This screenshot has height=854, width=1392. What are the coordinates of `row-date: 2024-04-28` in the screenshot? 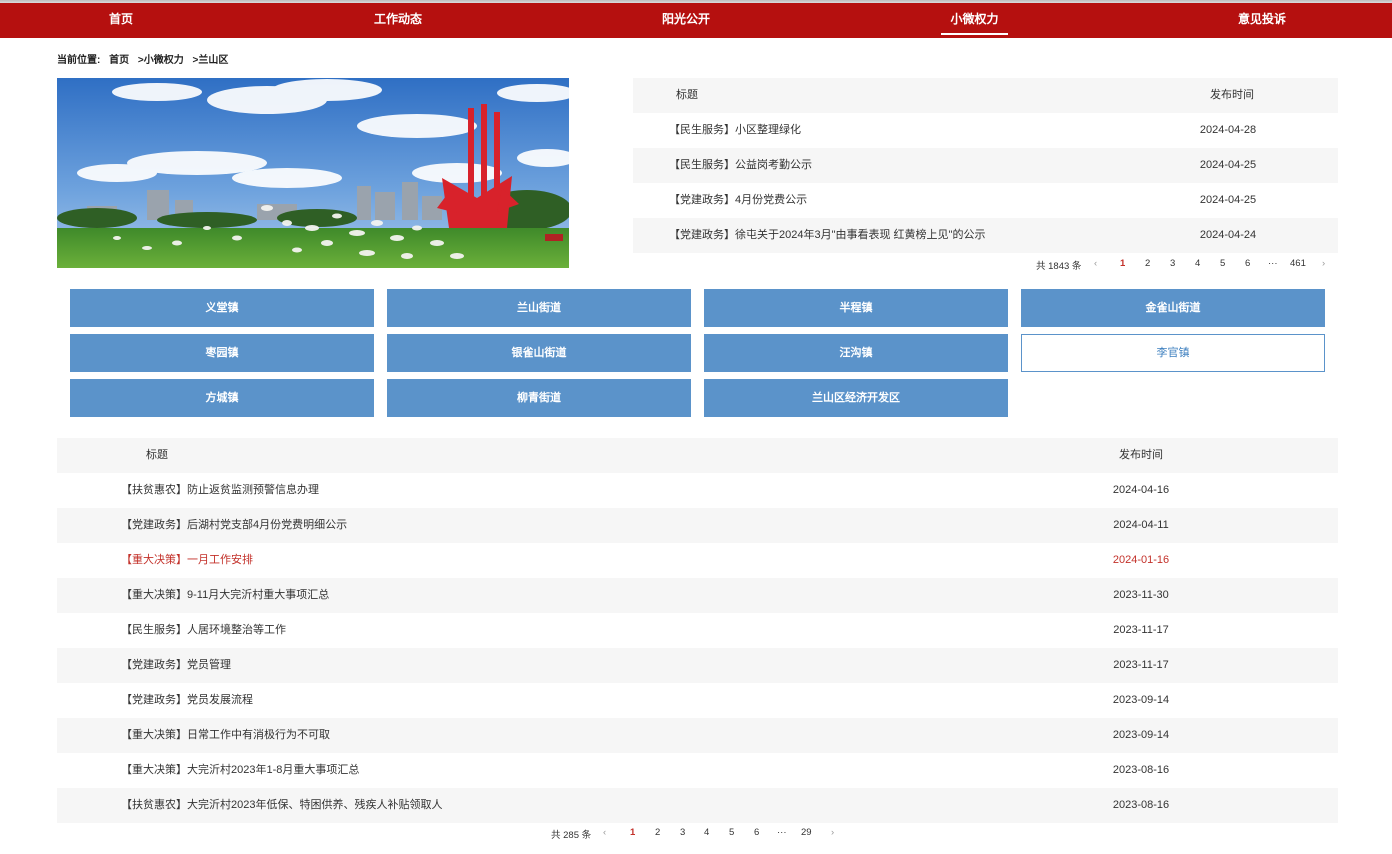 It's located at (1228, 130).